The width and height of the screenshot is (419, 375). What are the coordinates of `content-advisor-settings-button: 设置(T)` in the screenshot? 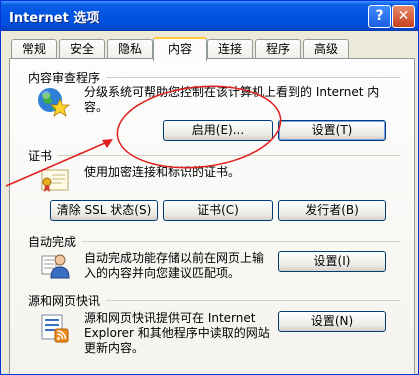 It's located at (332, 130).